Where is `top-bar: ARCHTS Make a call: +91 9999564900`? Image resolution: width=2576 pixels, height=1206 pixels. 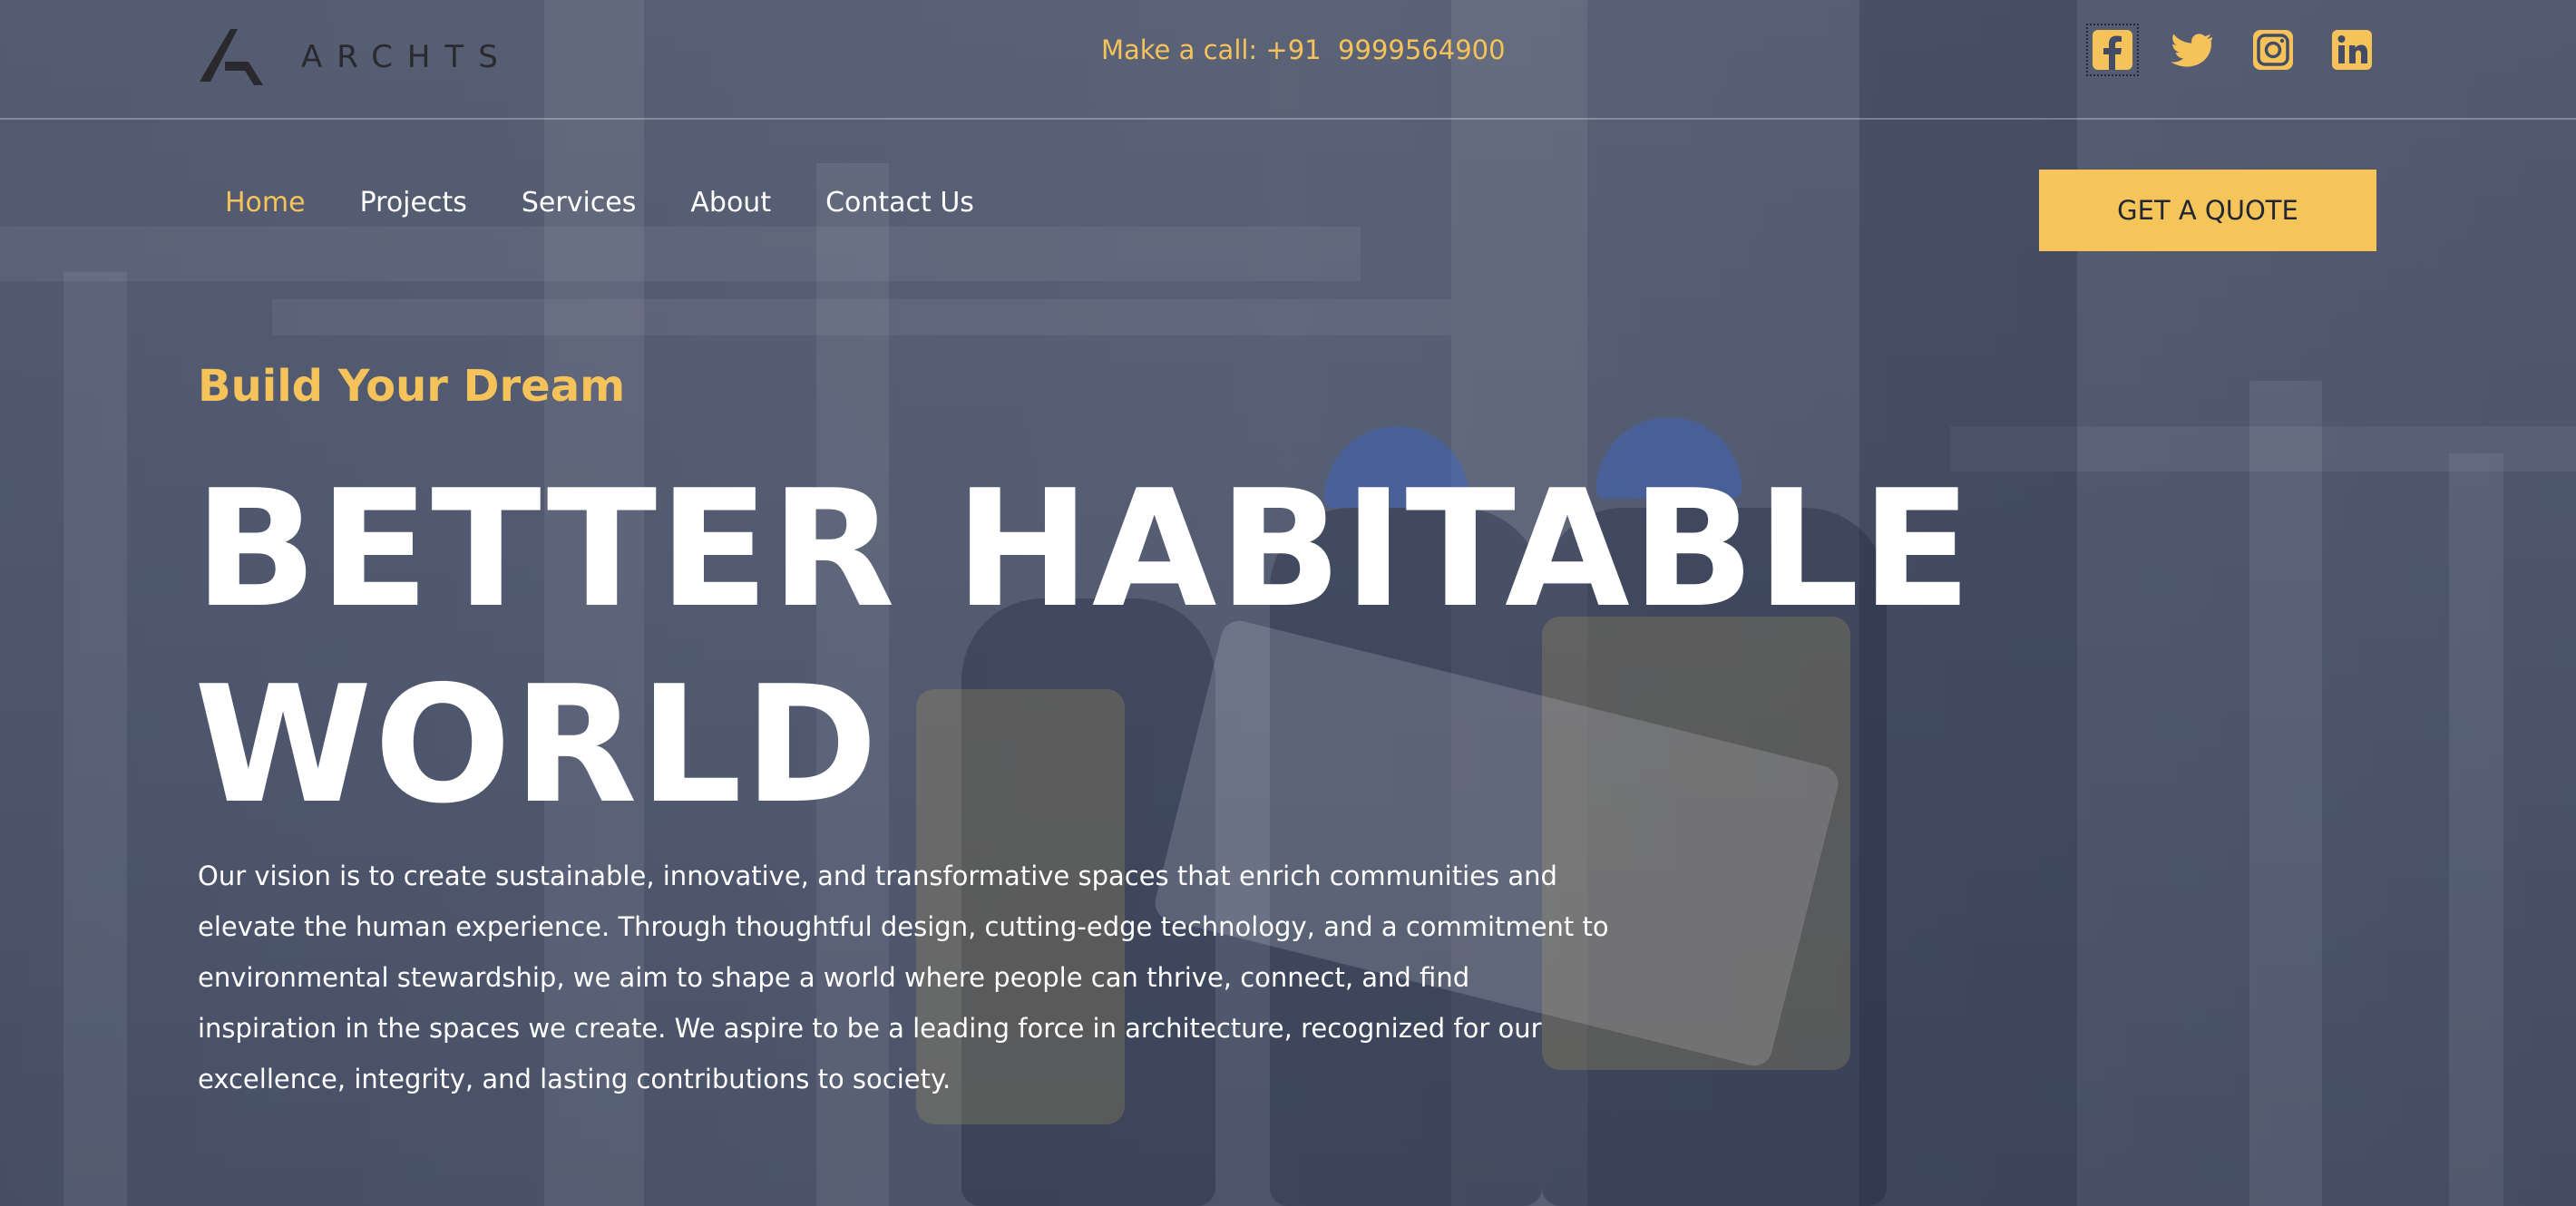
top-bar: ARCHTS Make a call: +91 9999564900 is located at coordinates (1288, 60).